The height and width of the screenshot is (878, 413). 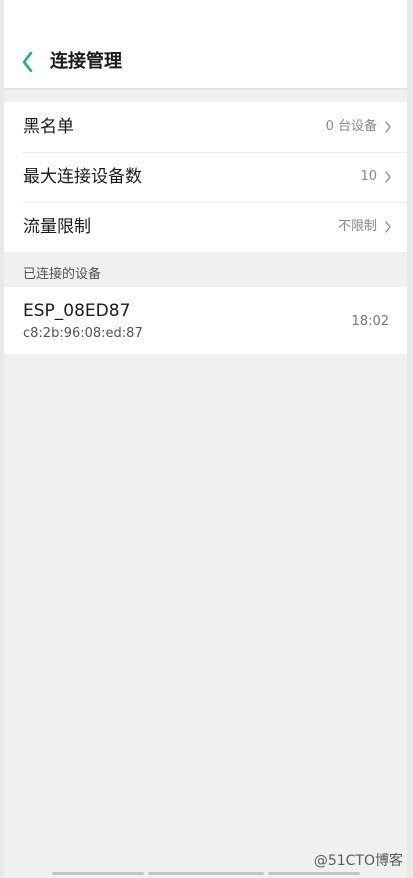 I want to click on device-name: ESP_08ED87, so click(x=77, y=311).